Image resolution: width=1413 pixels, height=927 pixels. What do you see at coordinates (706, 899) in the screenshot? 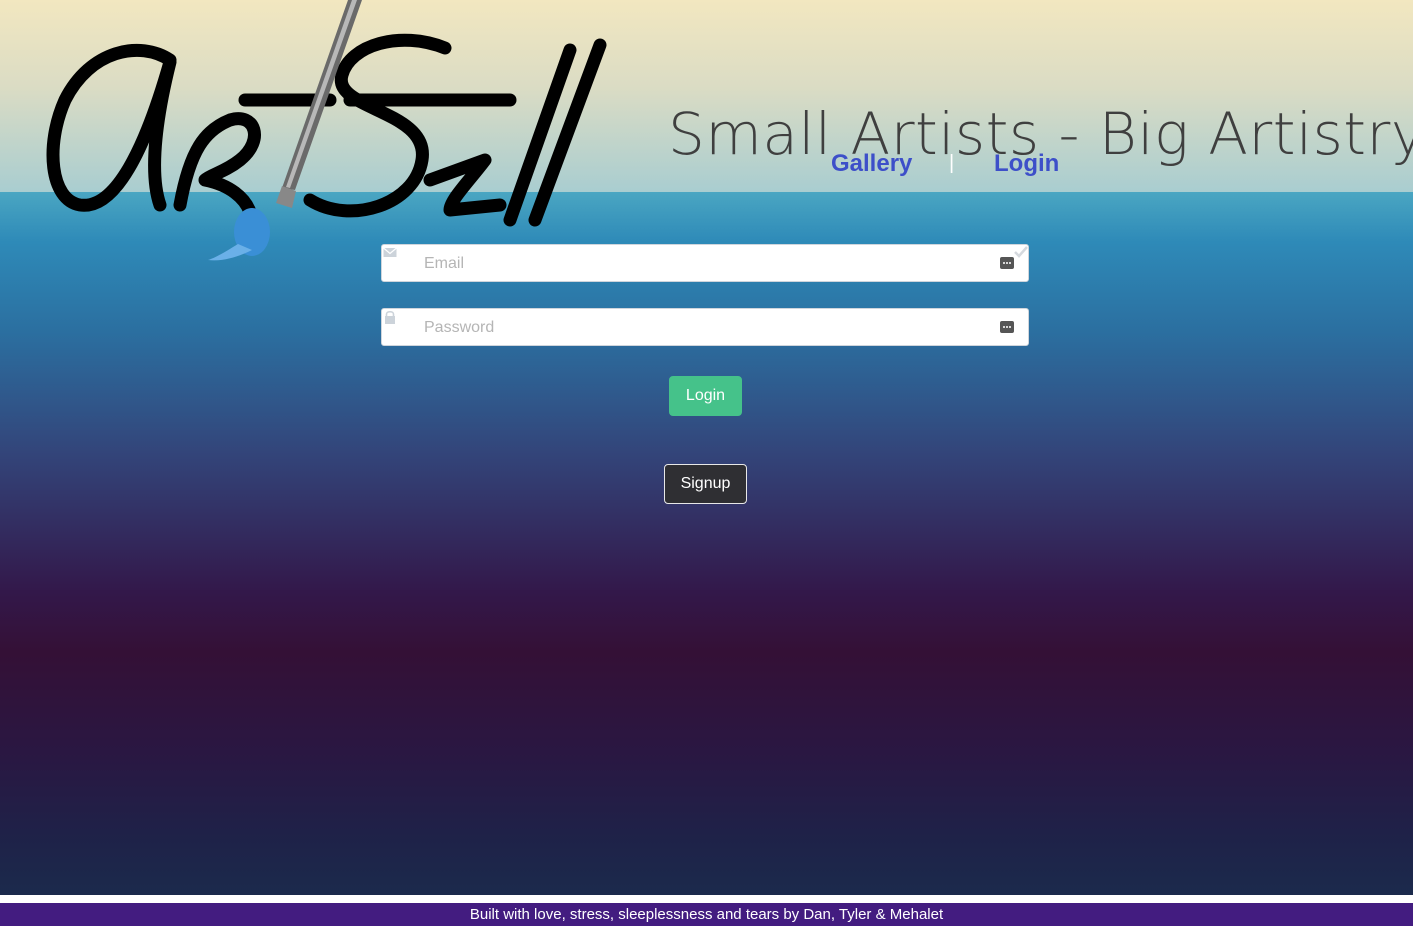
I see `footer-divider` at bounding box center [706, 899].